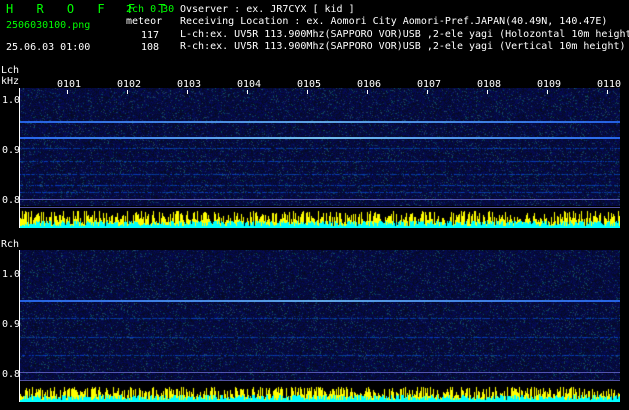  I want to click on time-tick-0105: 0105, so click(309, 84).